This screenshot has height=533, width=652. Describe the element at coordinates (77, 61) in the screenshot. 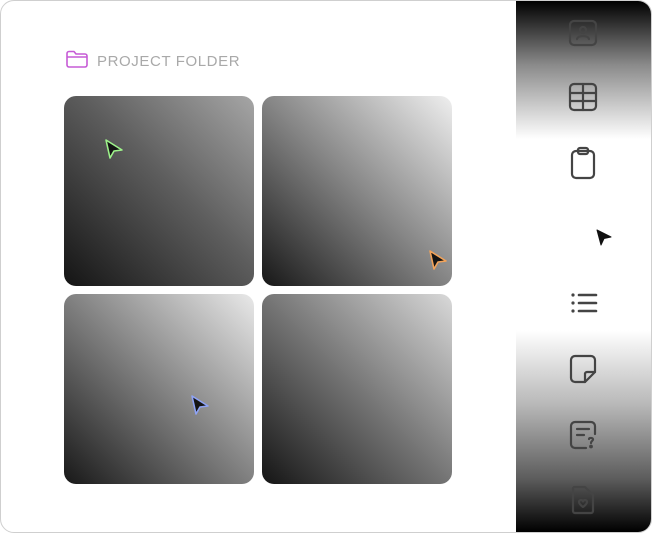

I see `folder-icon` at that location.